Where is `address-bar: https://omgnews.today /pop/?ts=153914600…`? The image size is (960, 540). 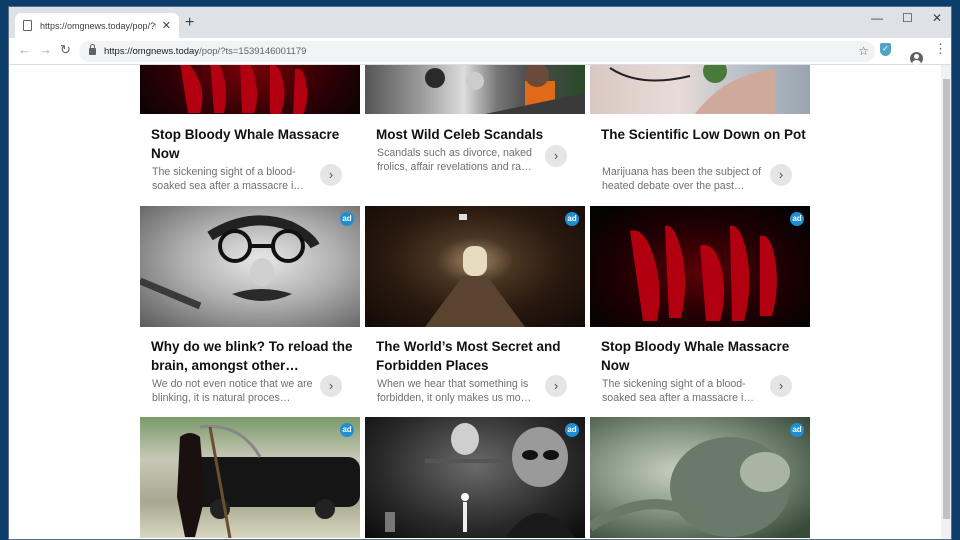 address-bar: https://omgnews.today /pop/?ts=153914600… is located at coordinates (477, 51).